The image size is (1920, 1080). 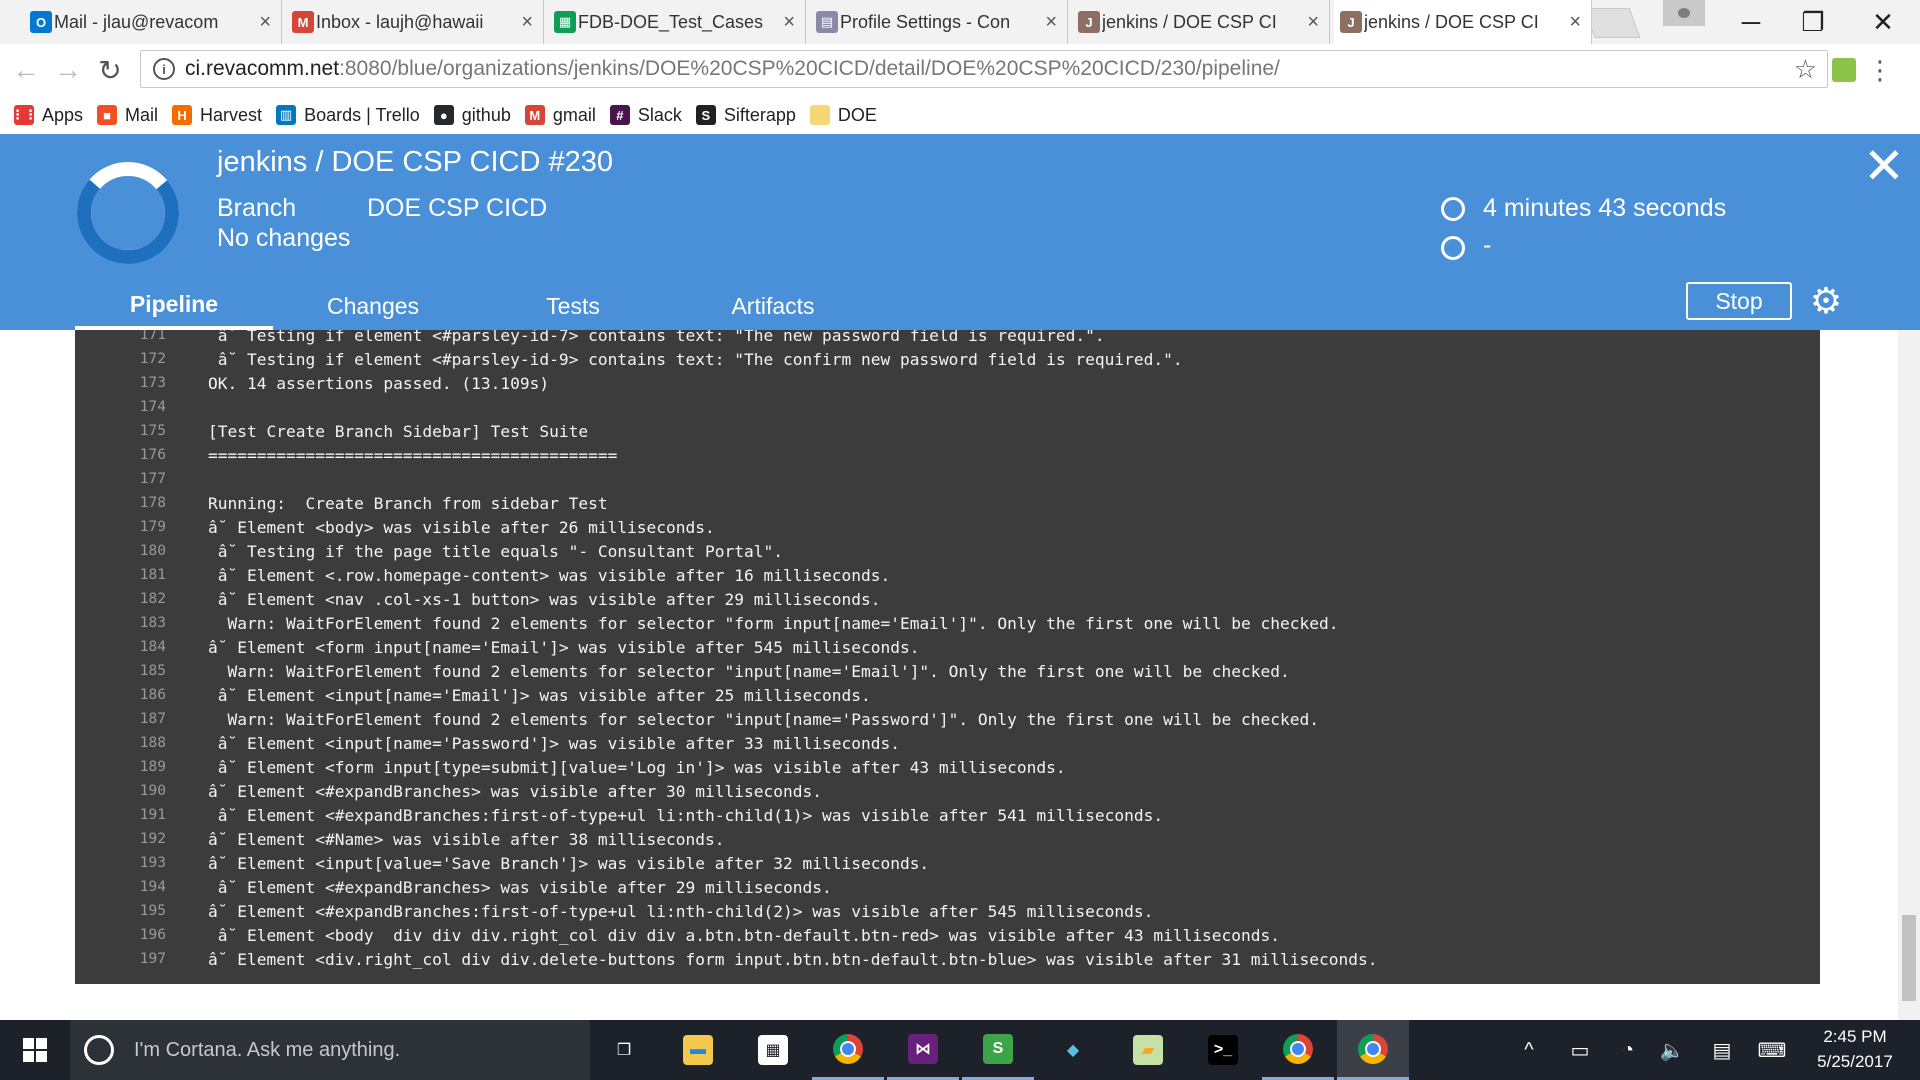 What do you see at coordinates (127, 115) in the screenshot?
I see `bookmark-item: ■ Mail` at bounding box center [127, 115].